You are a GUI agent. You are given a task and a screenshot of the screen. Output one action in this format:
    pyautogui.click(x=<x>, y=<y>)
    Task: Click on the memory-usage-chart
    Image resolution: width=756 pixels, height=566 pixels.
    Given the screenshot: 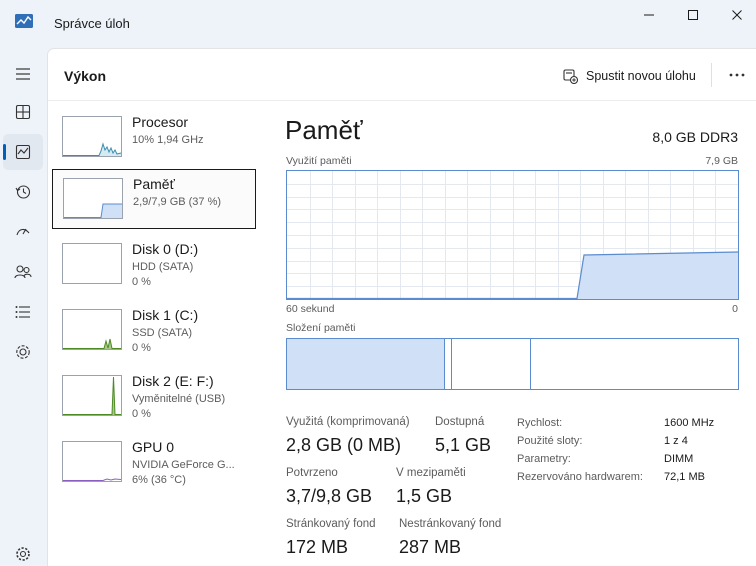 What is the action you would take?
    pyautogui.click(x=512, y=235)
    